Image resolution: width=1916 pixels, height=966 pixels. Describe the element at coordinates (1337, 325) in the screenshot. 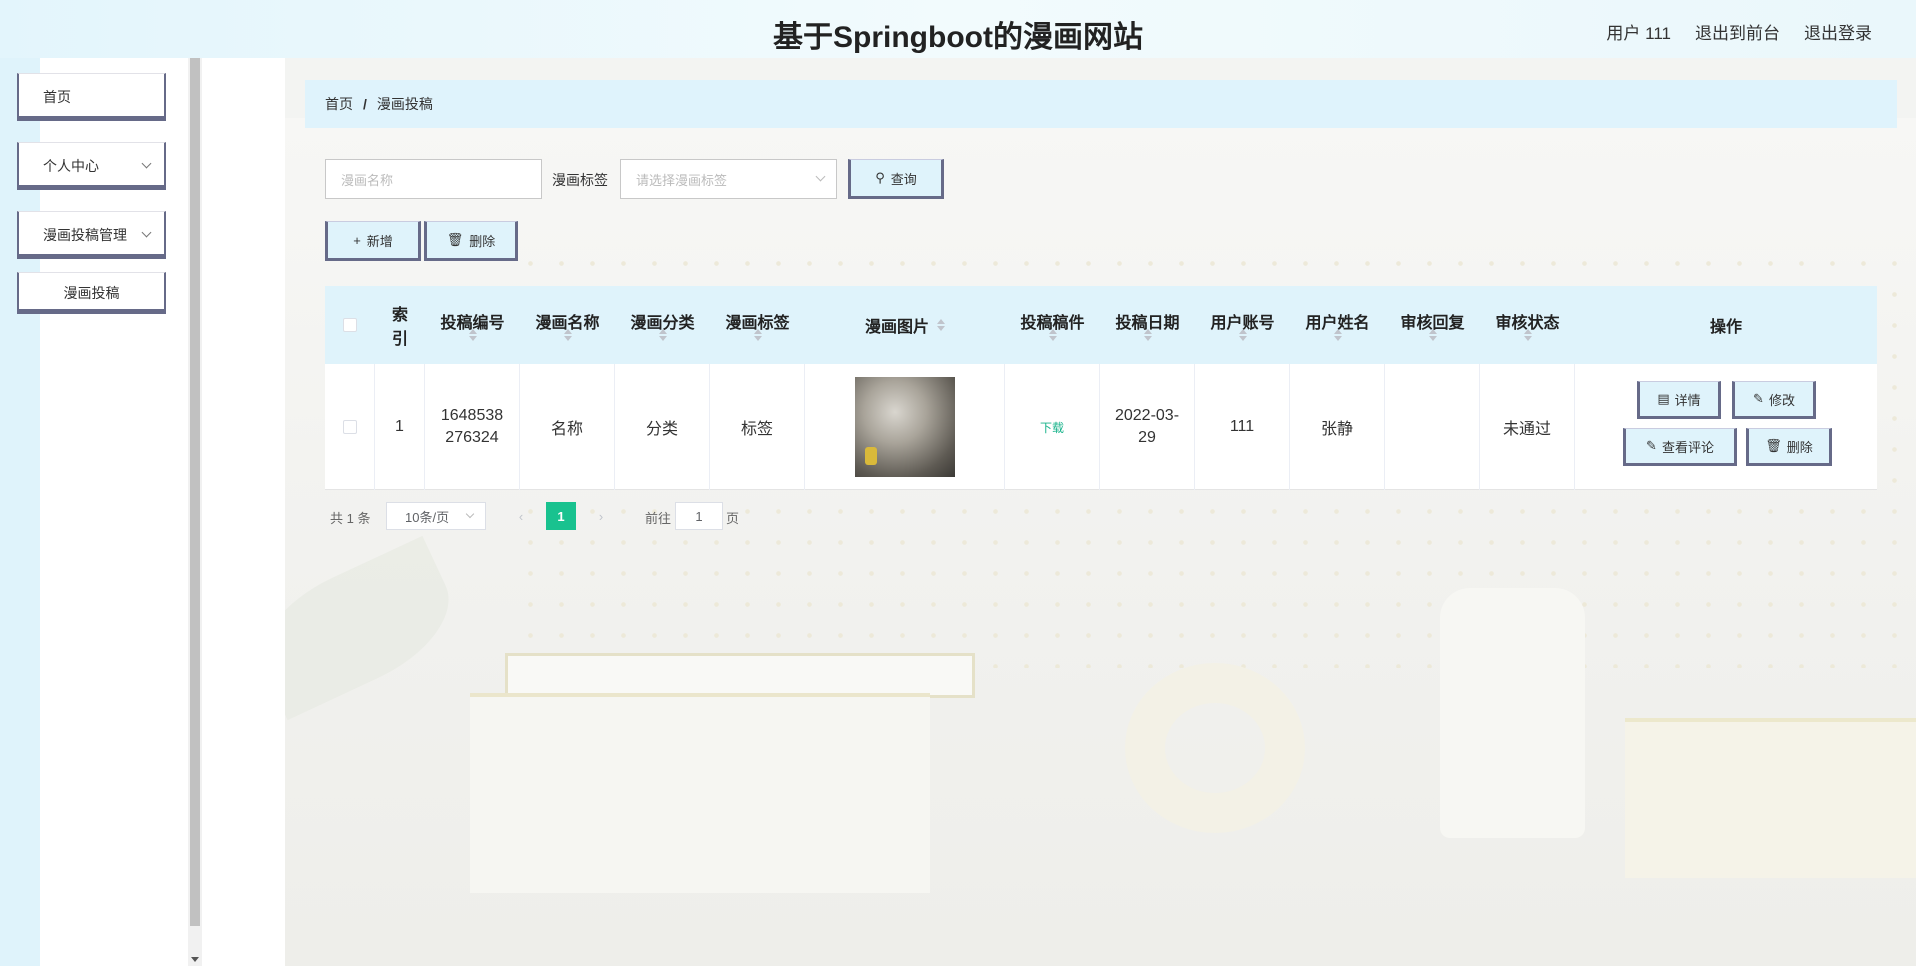

I see `col-header-user-name: 用户姓名` at that location.